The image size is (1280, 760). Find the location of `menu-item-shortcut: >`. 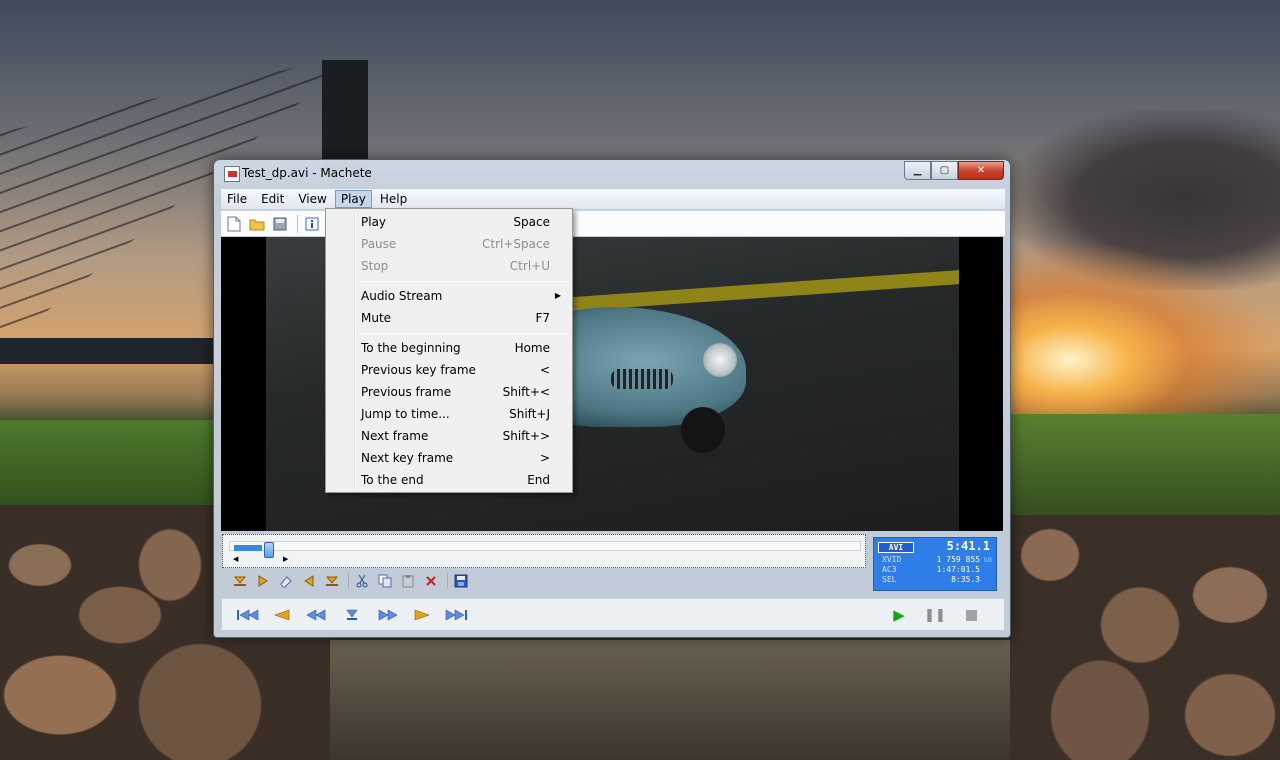

menu-item-shortcut: > is located at coordinates (544, 458).